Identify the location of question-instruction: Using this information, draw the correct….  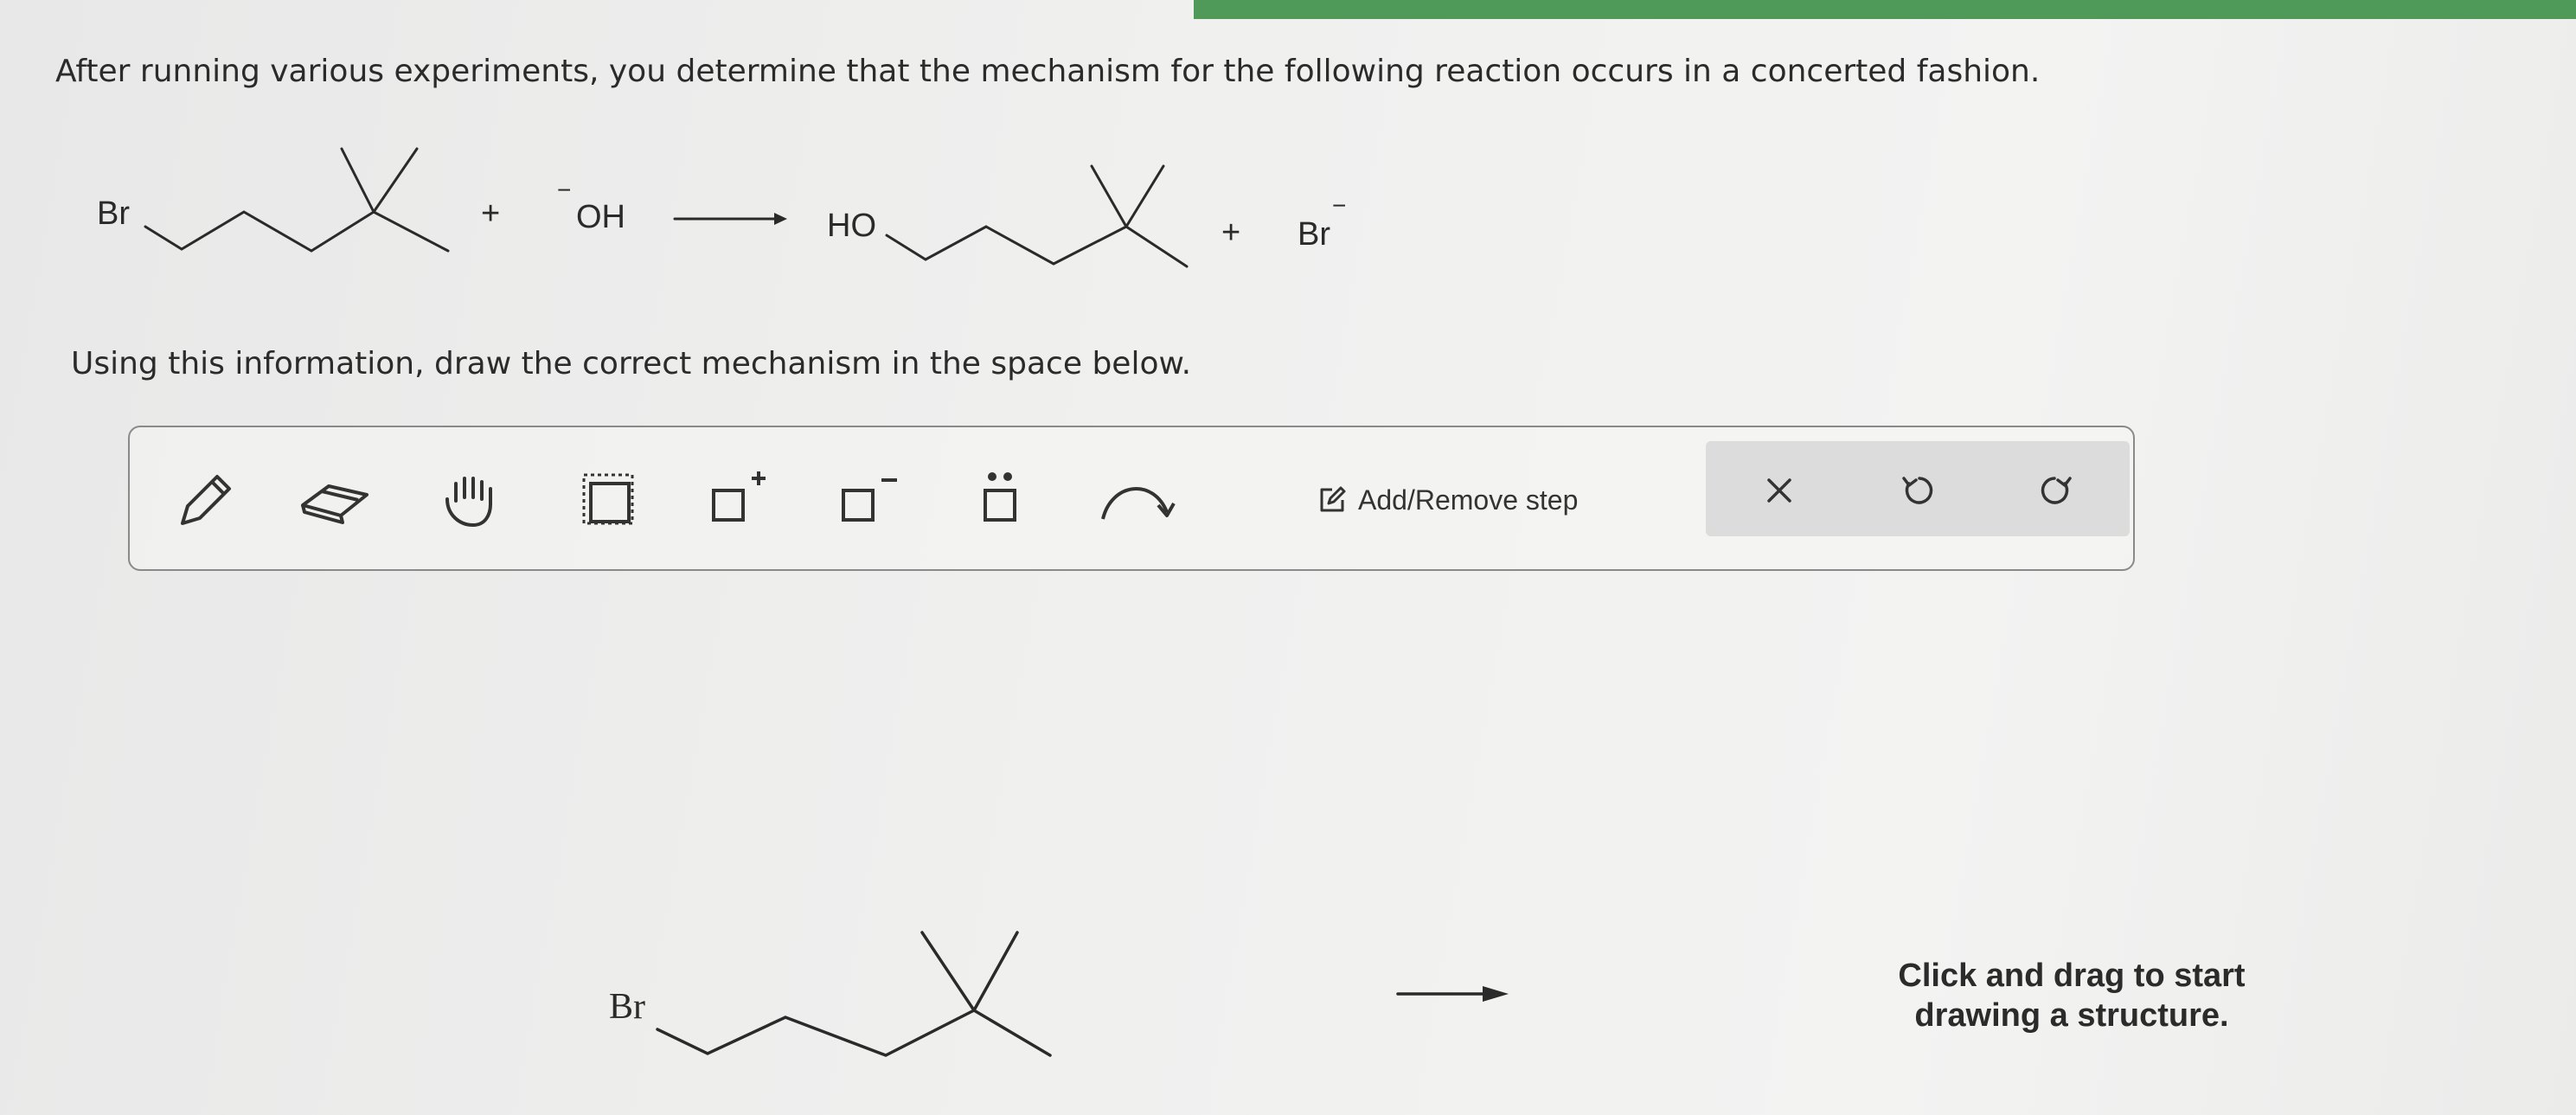
(631, 363).